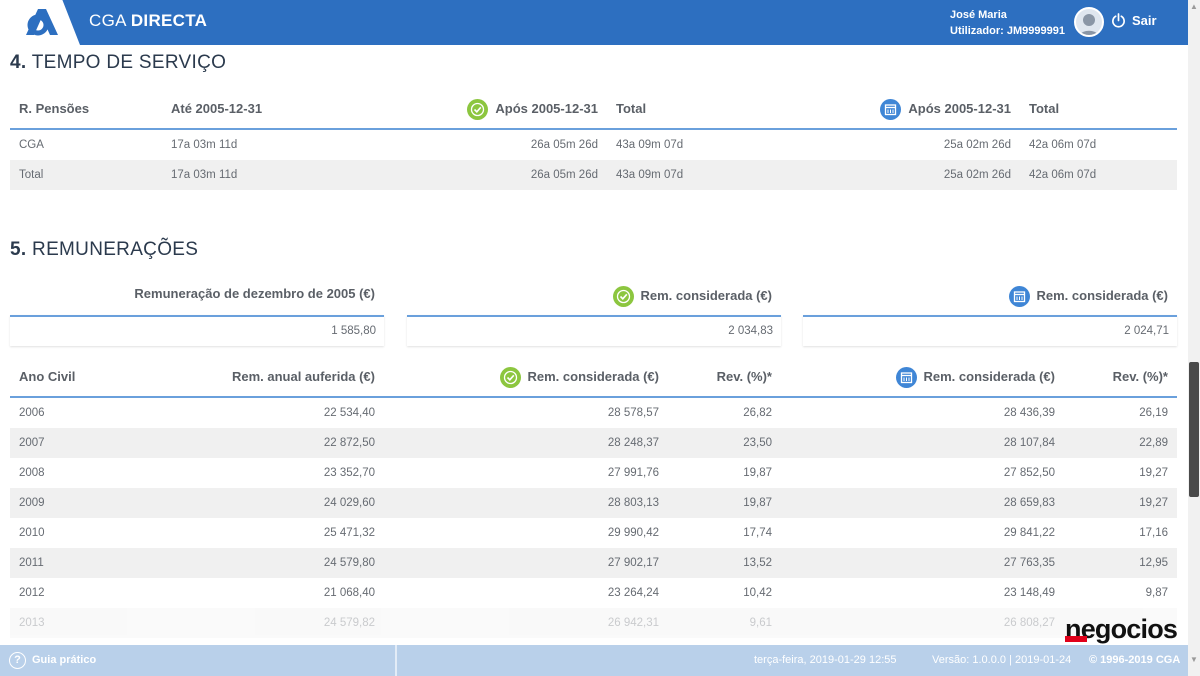 Image resolution: width=1200 pixels, height=676 pixels. What do you see at coordinates (633, 593) in the screenshot?
I see `cell-rem-considerada: 23 264,24` at bounding box center [633, 593].